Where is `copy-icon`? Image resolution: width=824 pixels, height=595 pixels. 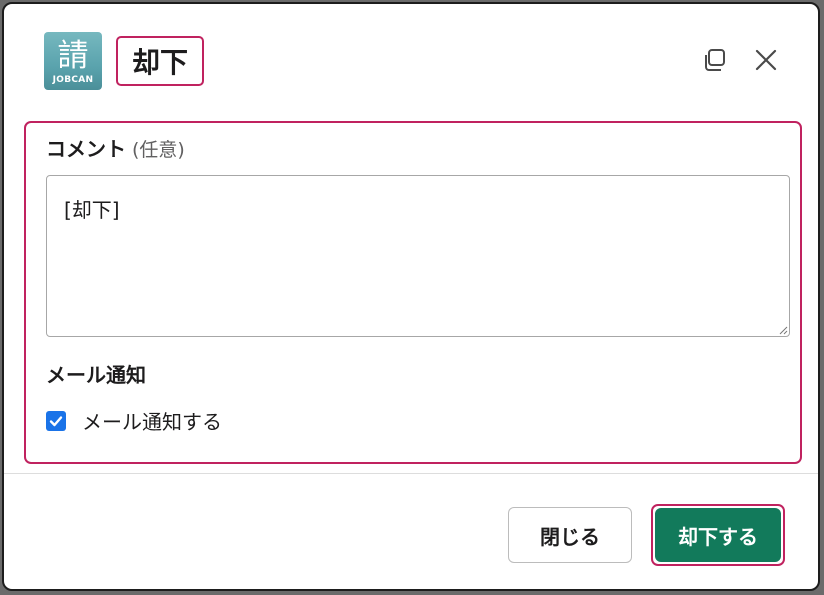
copy-icon is located at coordinates (715, 60).